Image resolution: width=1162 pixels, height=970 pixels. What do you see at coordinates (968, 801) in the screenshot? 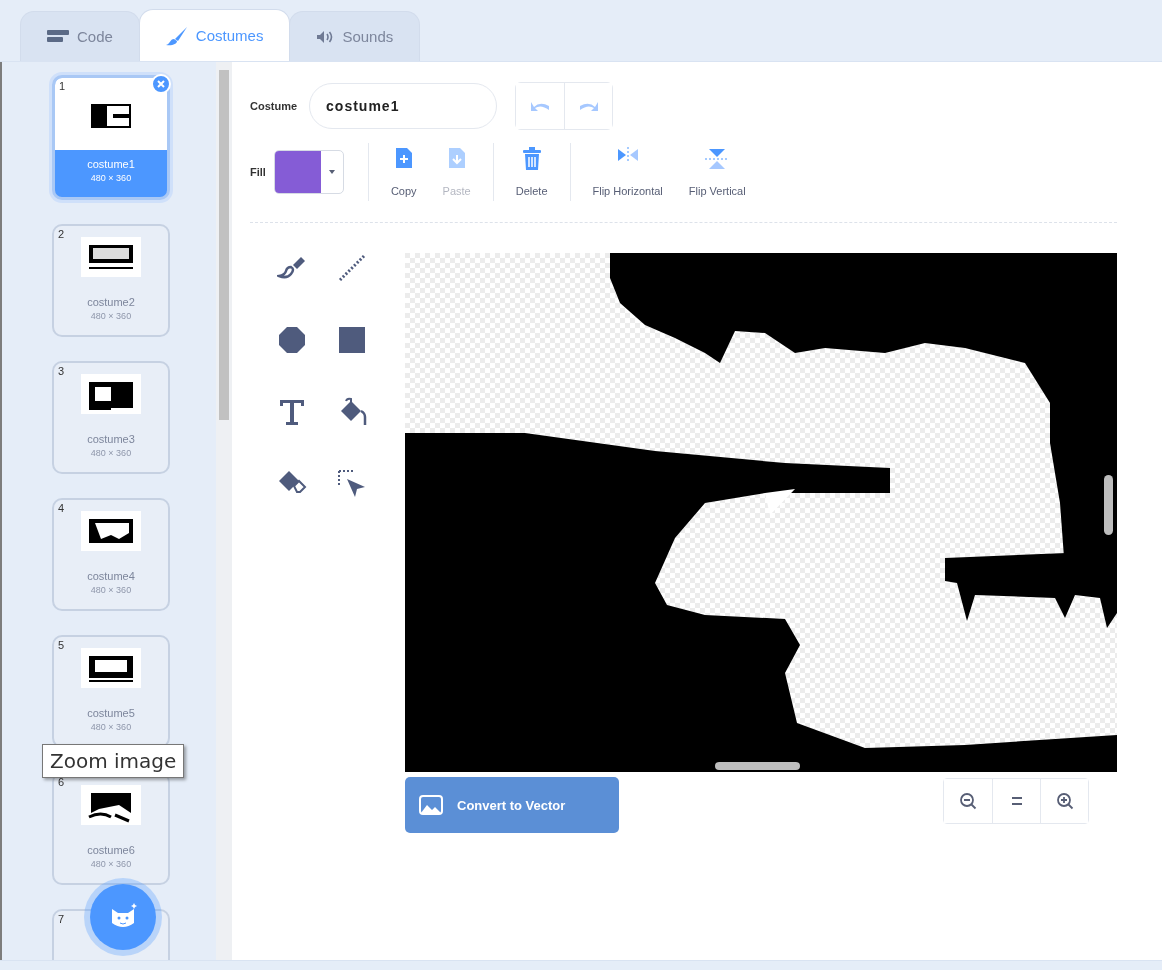
I see `zoom-out-icon` at bounding box center [968, 801].